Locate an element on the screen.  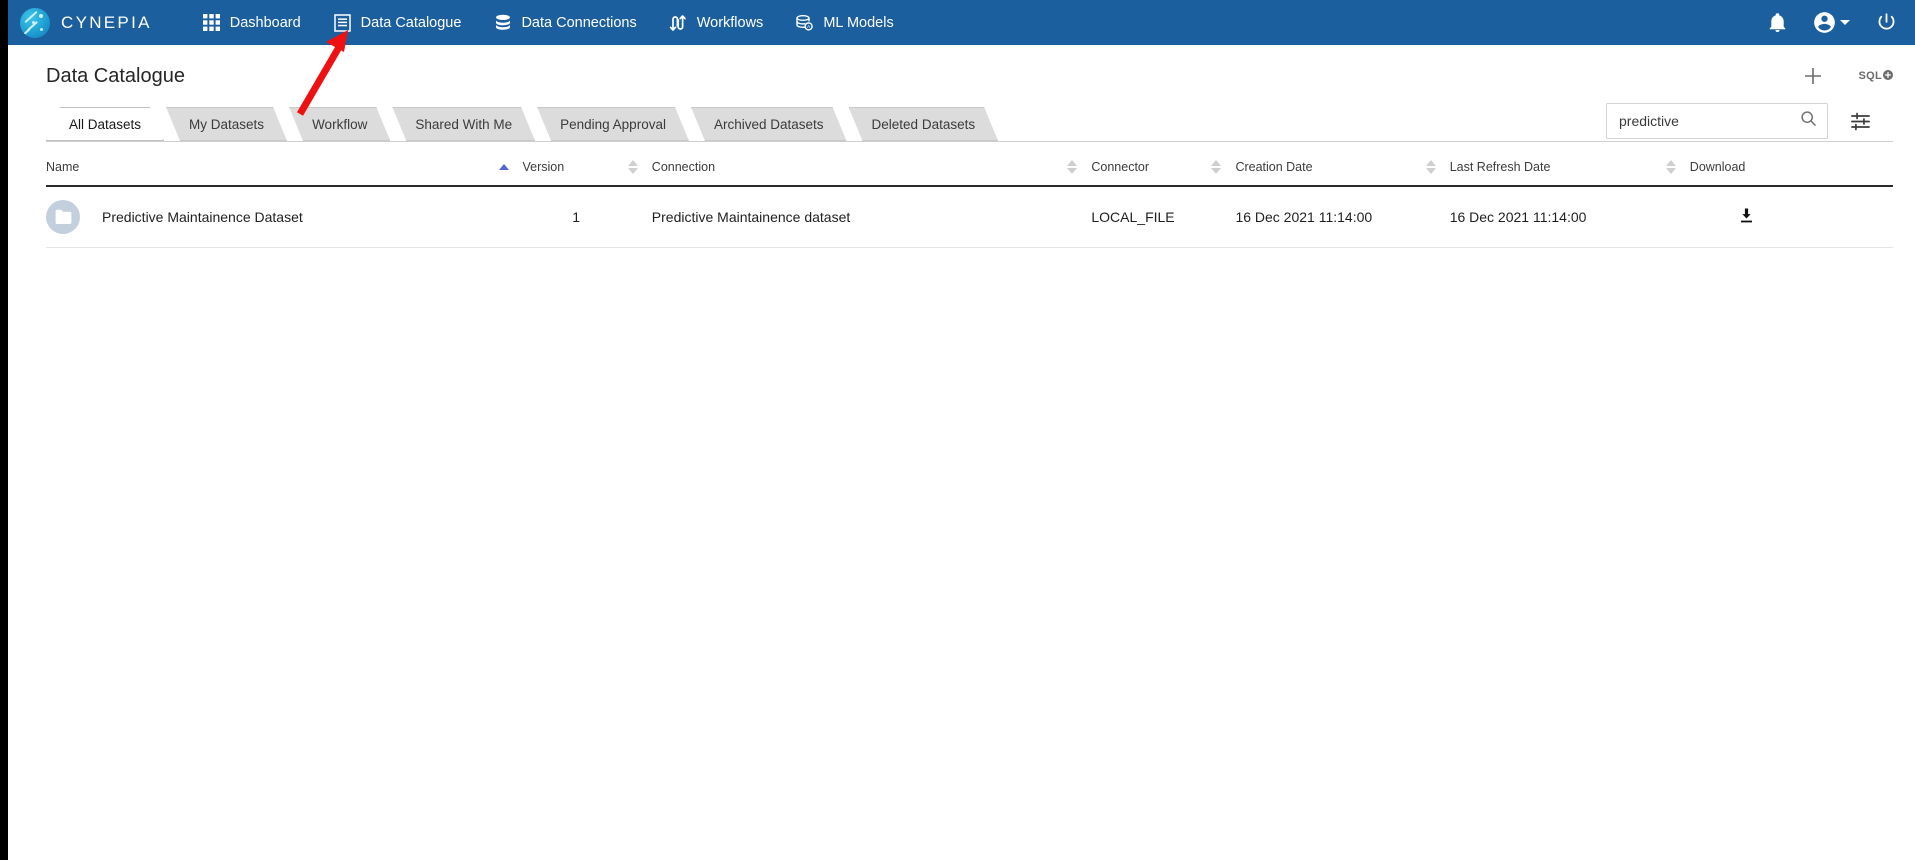
document-list-icon is located at coordinates (342, 22).